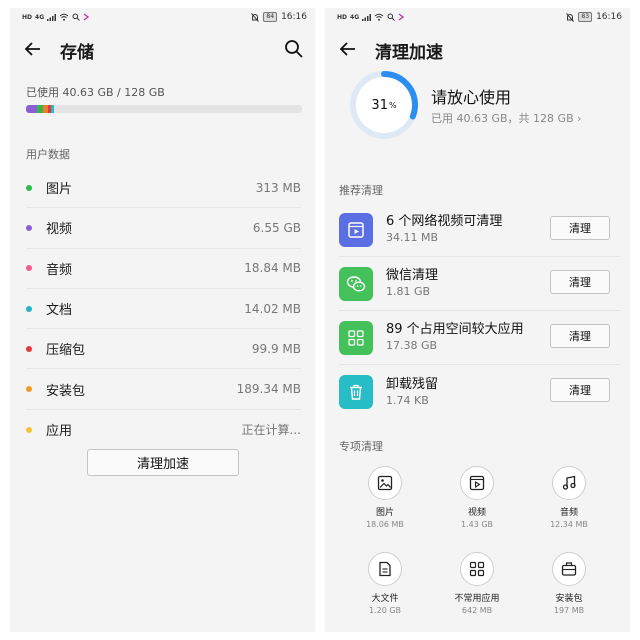  What do you see at coordinates (86, 17) in the screenshot?
I see `notification-arrow-icon` at bounding box center [86, 17].